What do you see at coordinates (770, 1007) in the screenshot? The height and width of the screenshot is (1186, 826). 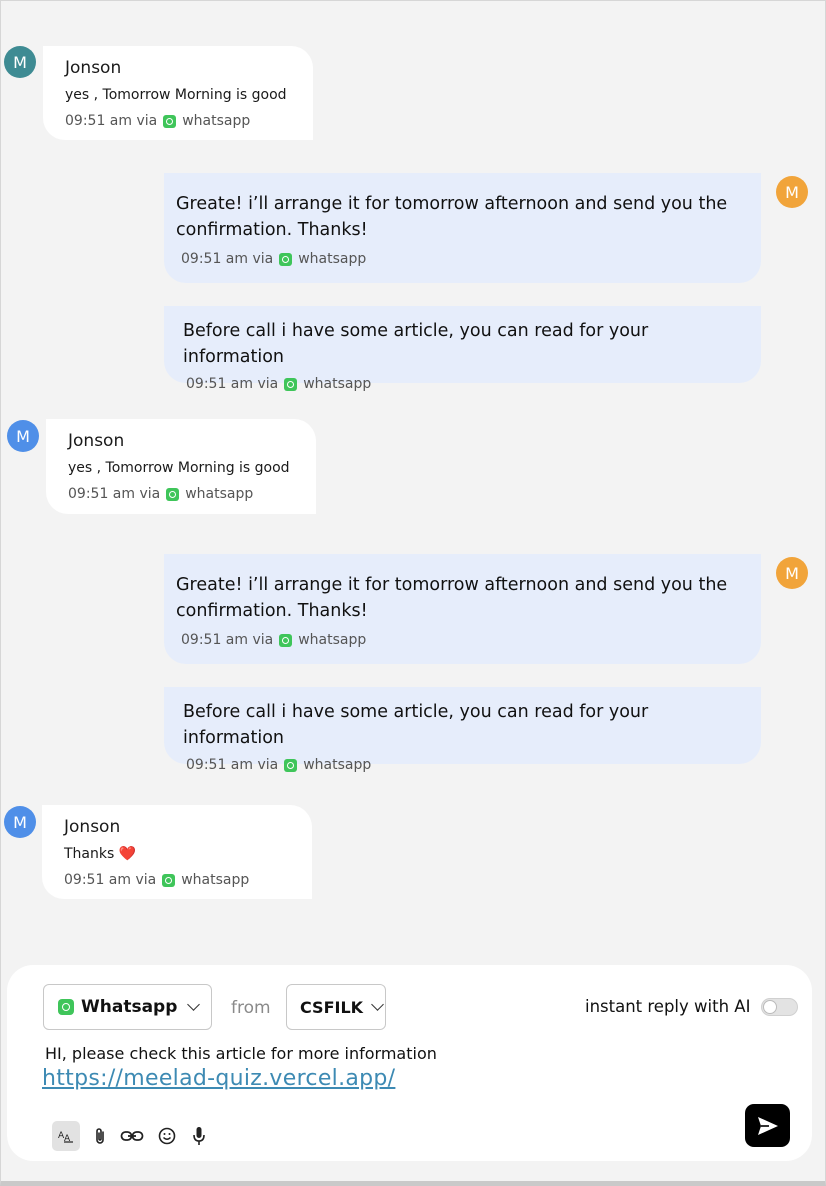 I see `toggle-knob` at bounding box center [770, 1007].